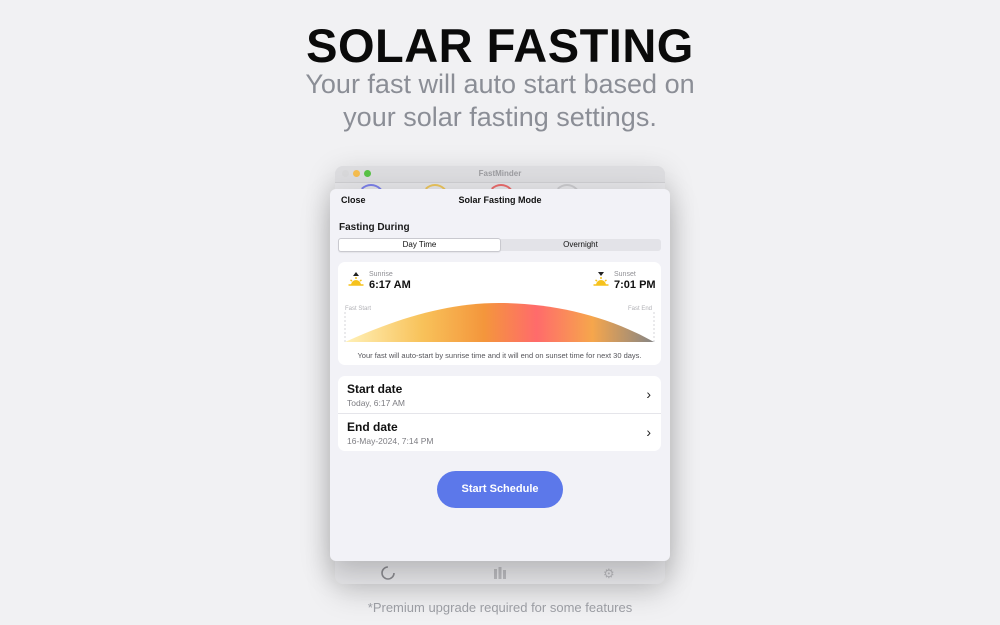 This screenshot has width=1000, height=625. I want to click on window-titlebar: FastMinder, so click(500, 174).